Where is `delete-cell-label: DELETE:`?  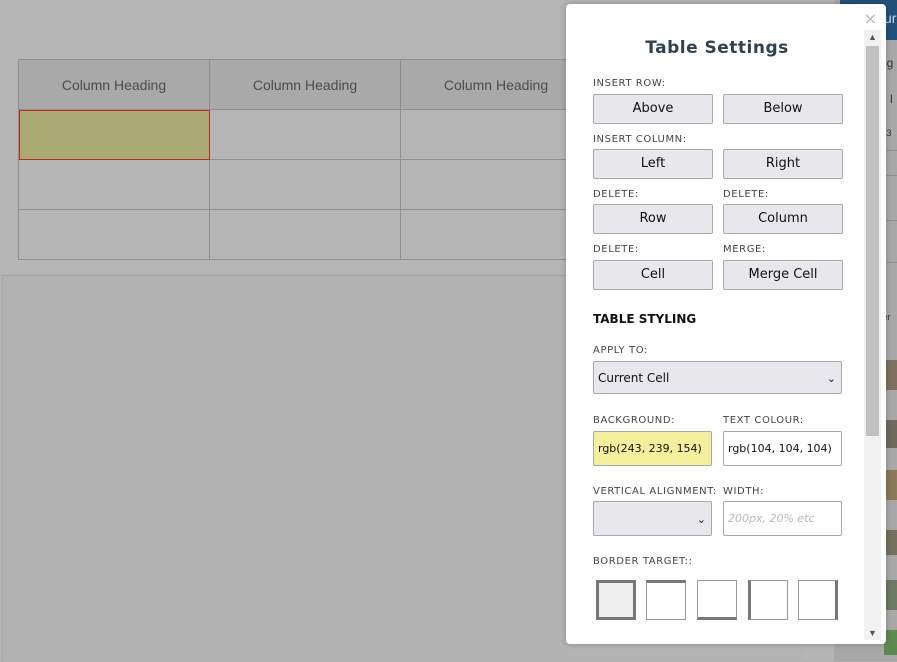 delete-cell-label: DELETE: is located at coordinates (616, 249).